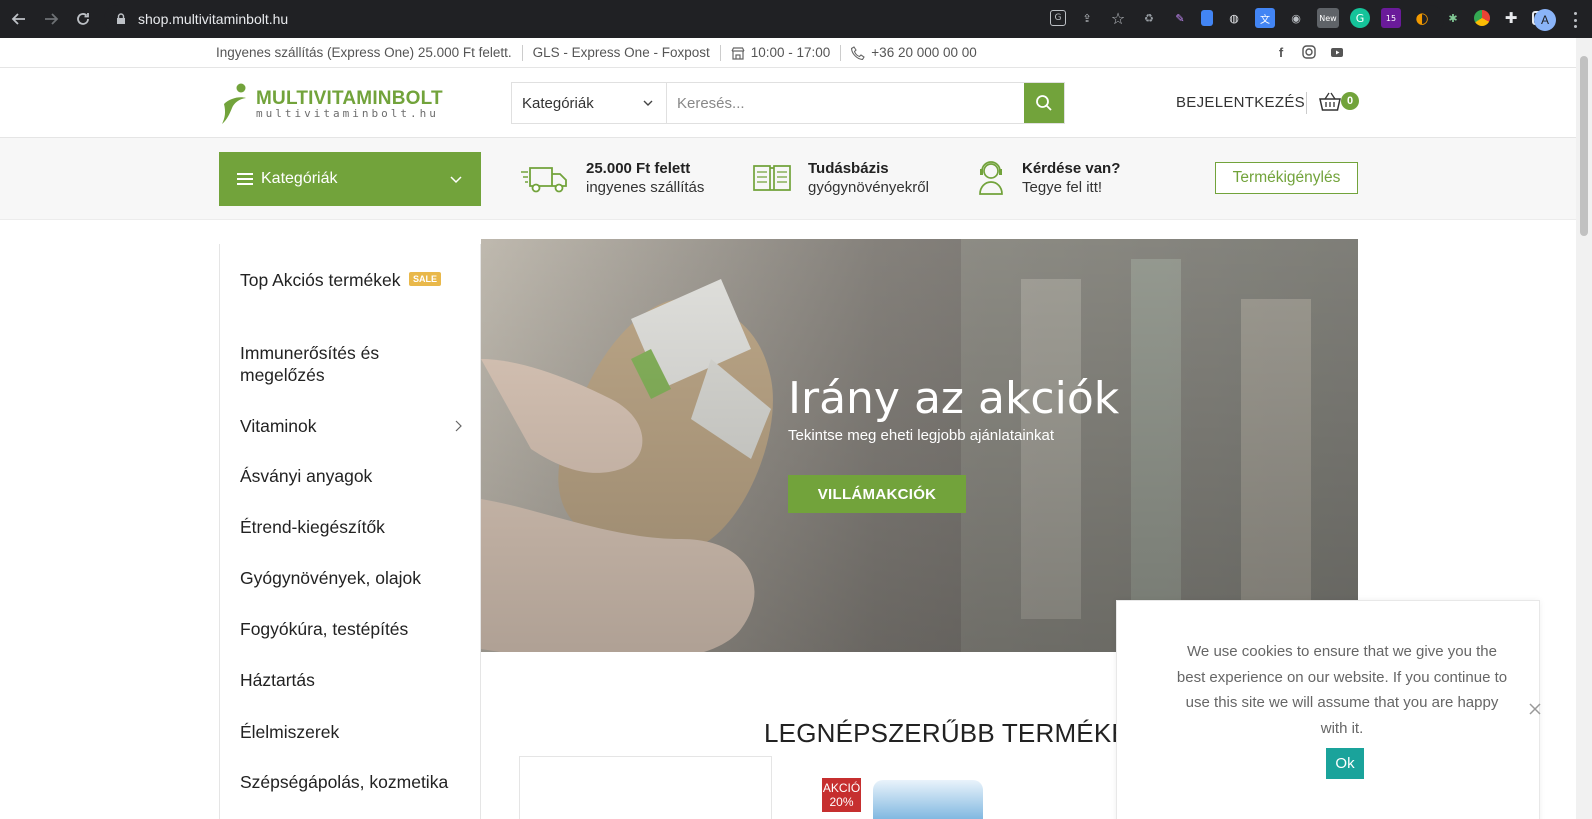 The image size is (1592, 819). I want to click on search-icon, so click(1044, 103).